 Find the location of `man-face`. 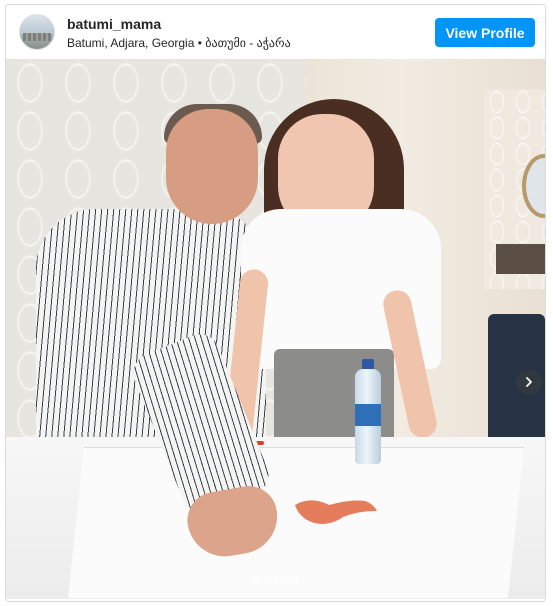

man-face is located at coordinates (212, 166).